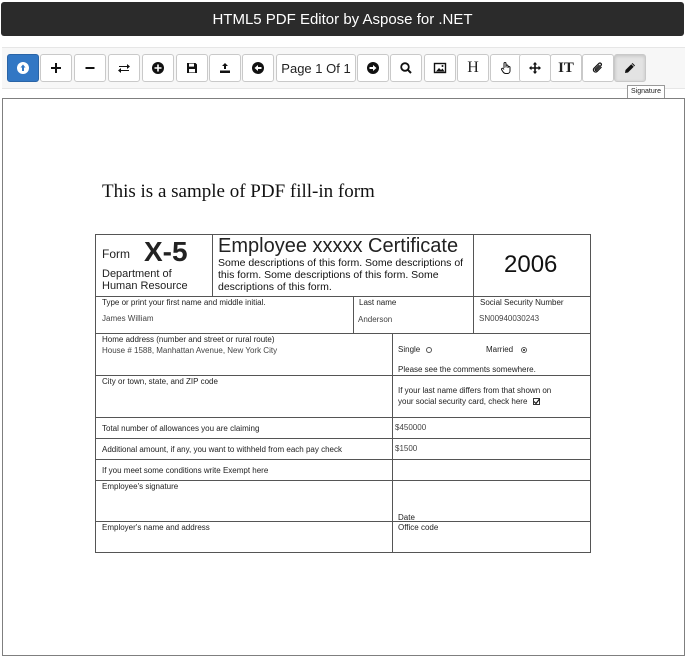 Image resolution: width=685 pixels, height=656 pixels. I want to click on move-button, so click(535, 68).